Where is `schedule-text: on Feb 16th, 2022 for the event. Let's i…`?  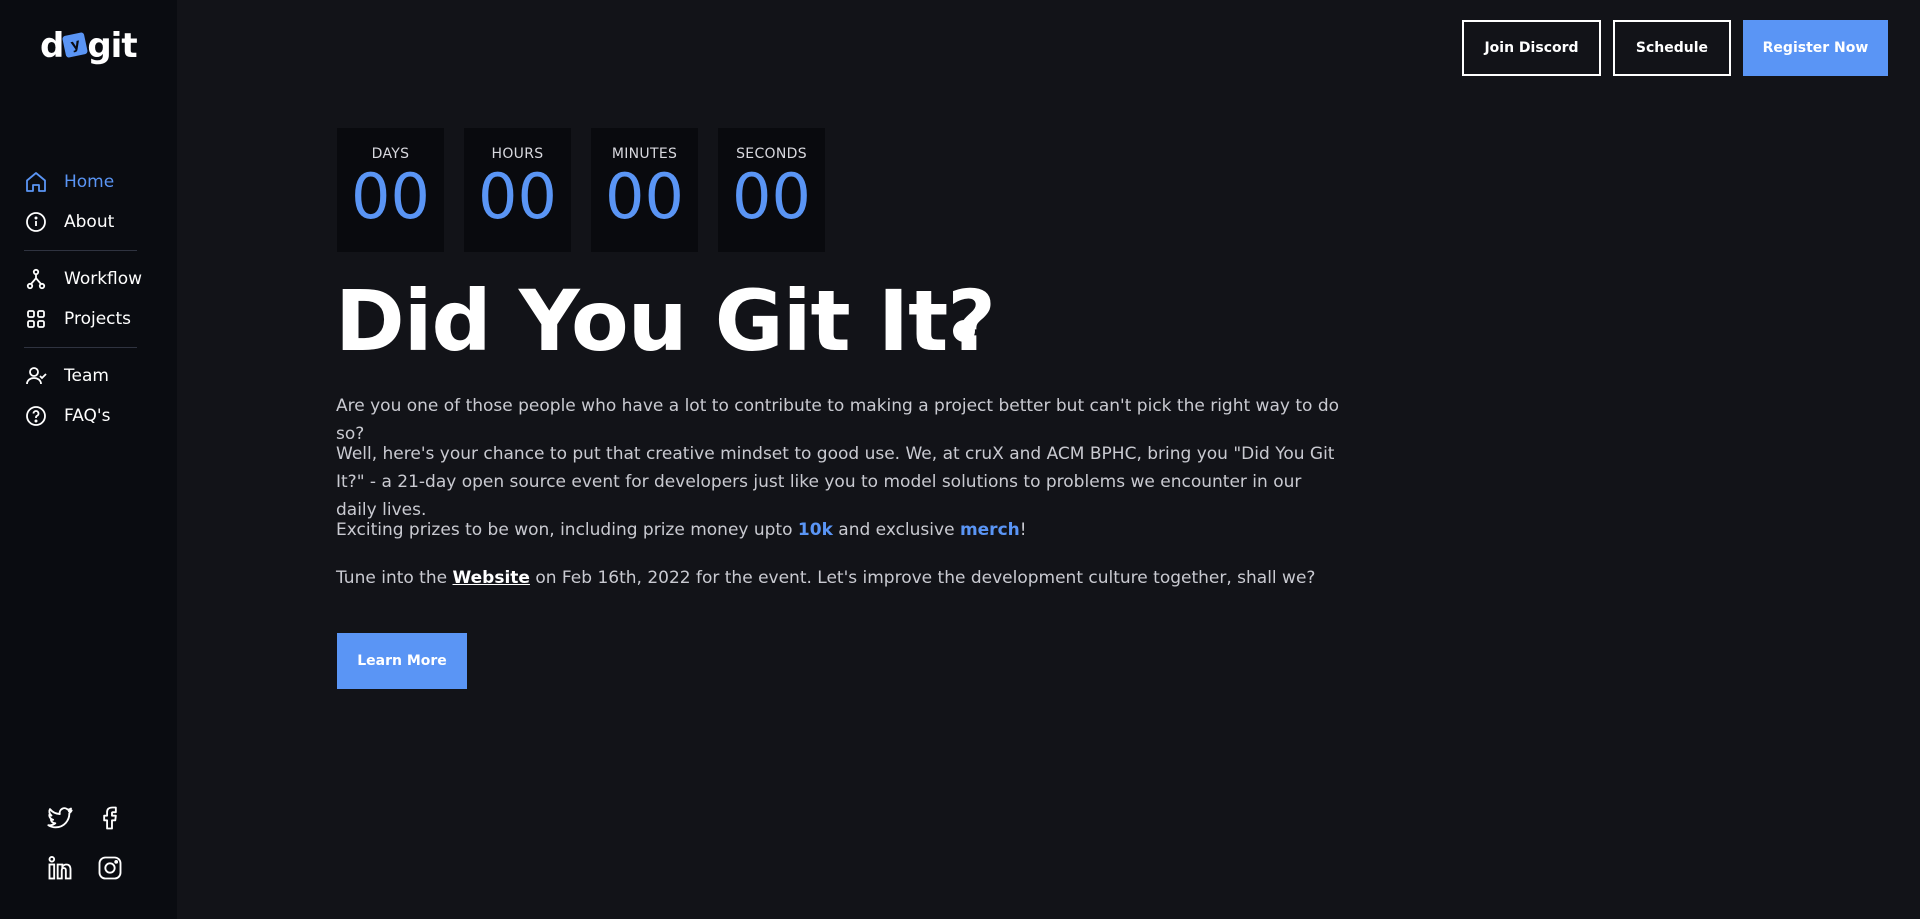
schedule-text: on Feb 16th, 2022 for the event. Let's i… is located at coordinates (922, 578).